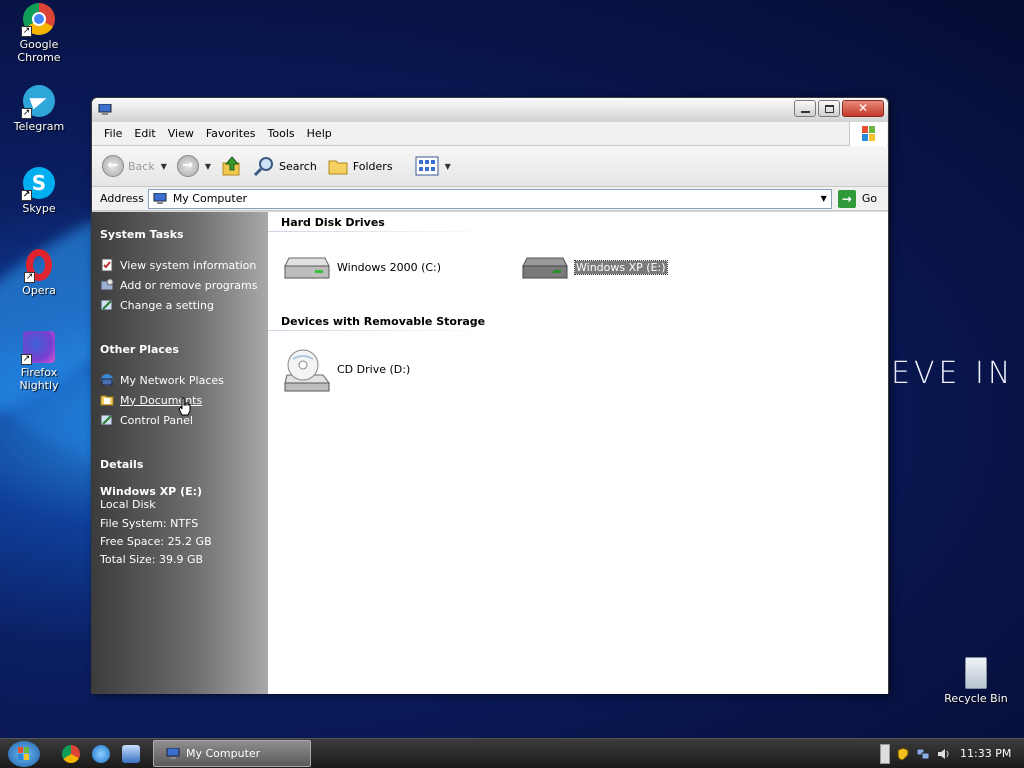 Image resolution: width=1024 pixels, height=768 pixels. I want to click on minimize-button, so click(805, 108).